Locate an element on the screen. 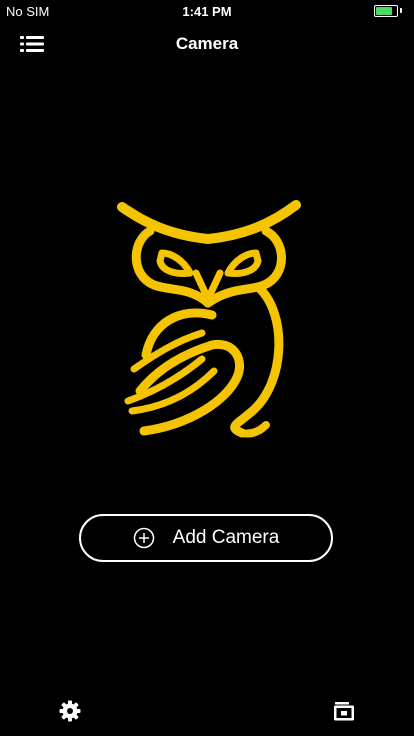 This screenshot has width=414, height=736. battery-tip is located at coordinates (401, 10).